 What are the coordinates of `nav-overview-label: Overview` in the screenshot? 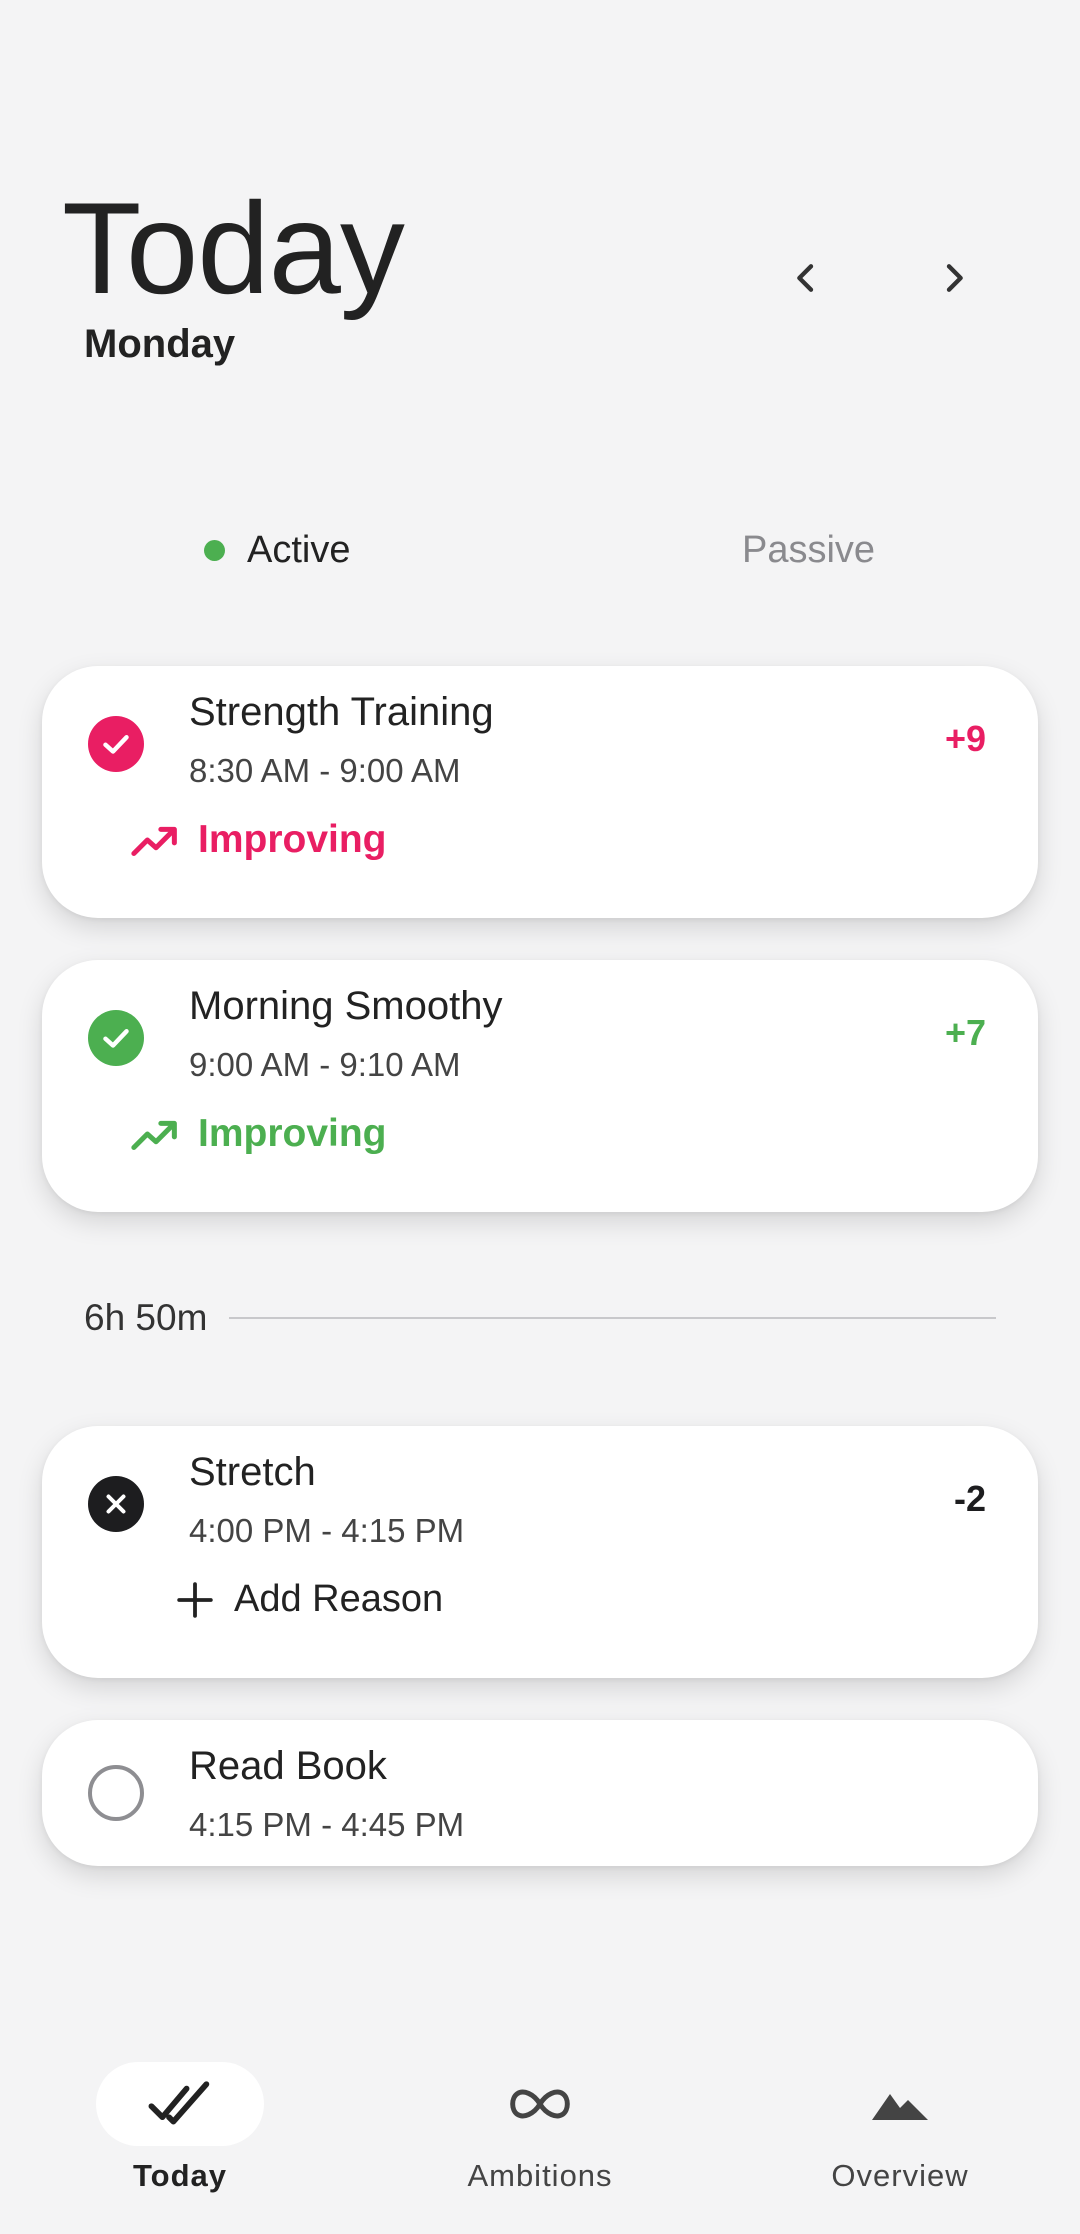 It's located at (900, 2175).